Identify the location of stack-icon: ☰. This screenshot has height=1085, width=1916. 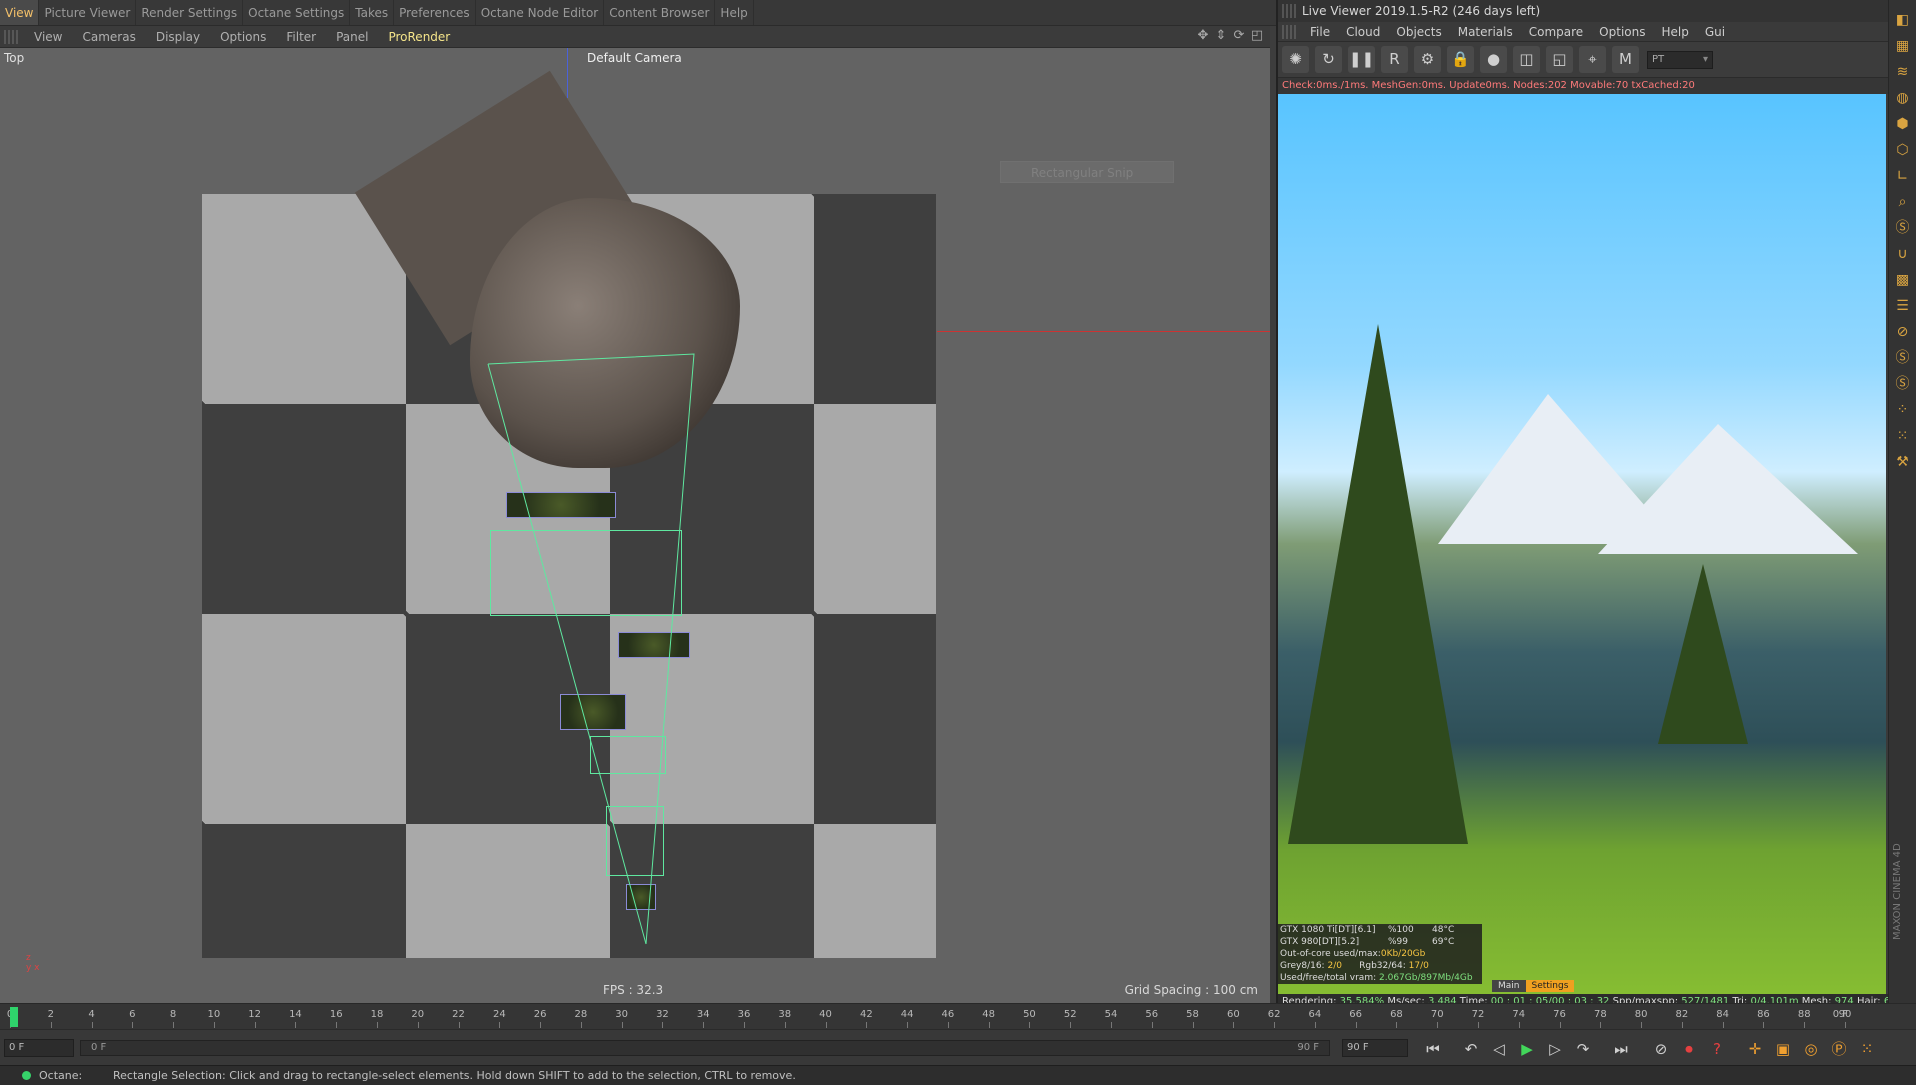
(1903, 306).